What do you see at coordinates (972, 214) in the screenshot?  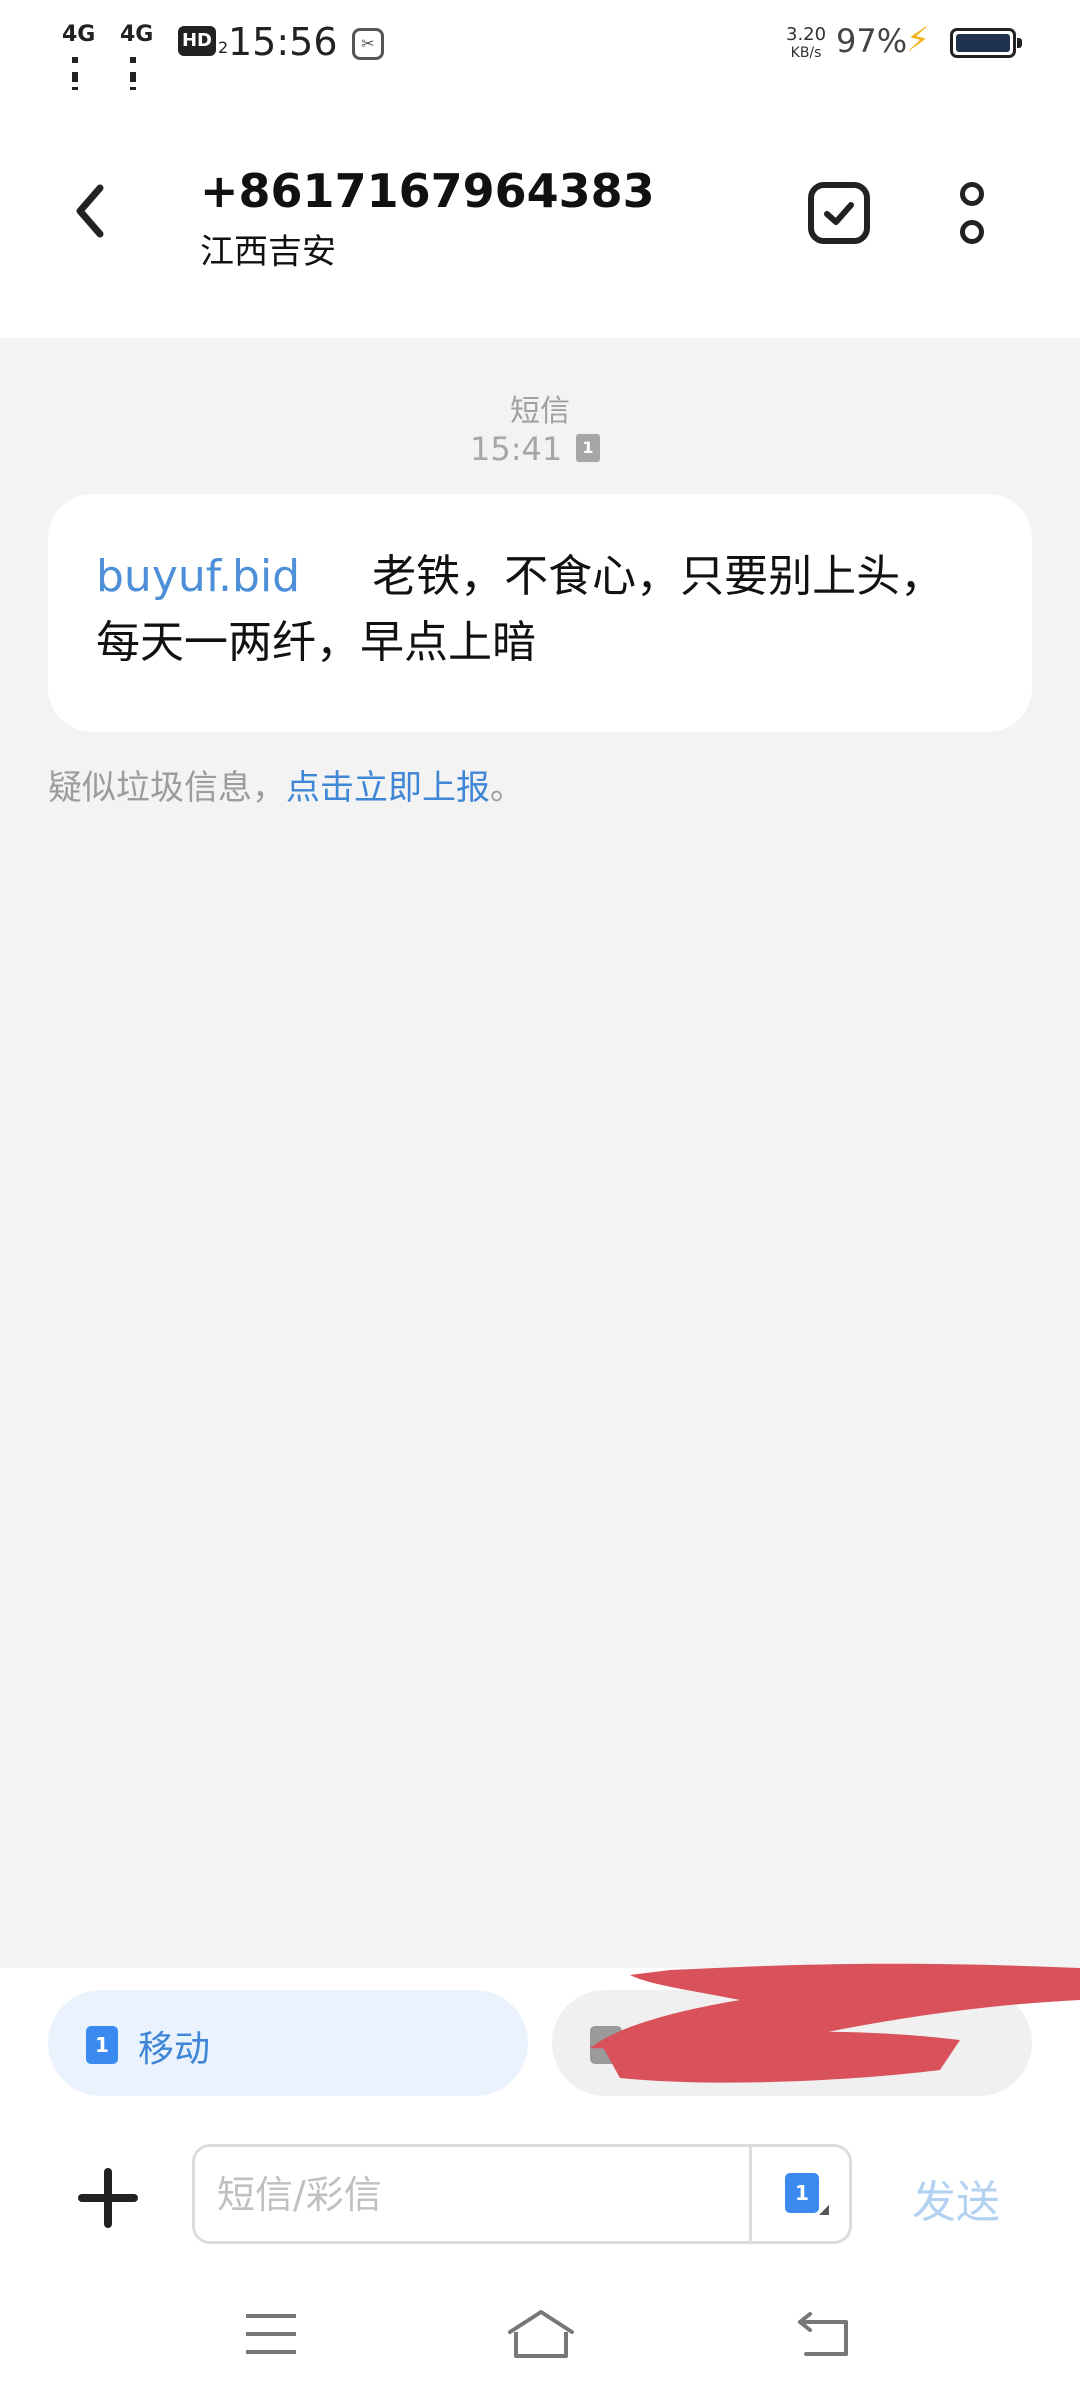 I see `more-options-button` at bounding box center [972, 214].